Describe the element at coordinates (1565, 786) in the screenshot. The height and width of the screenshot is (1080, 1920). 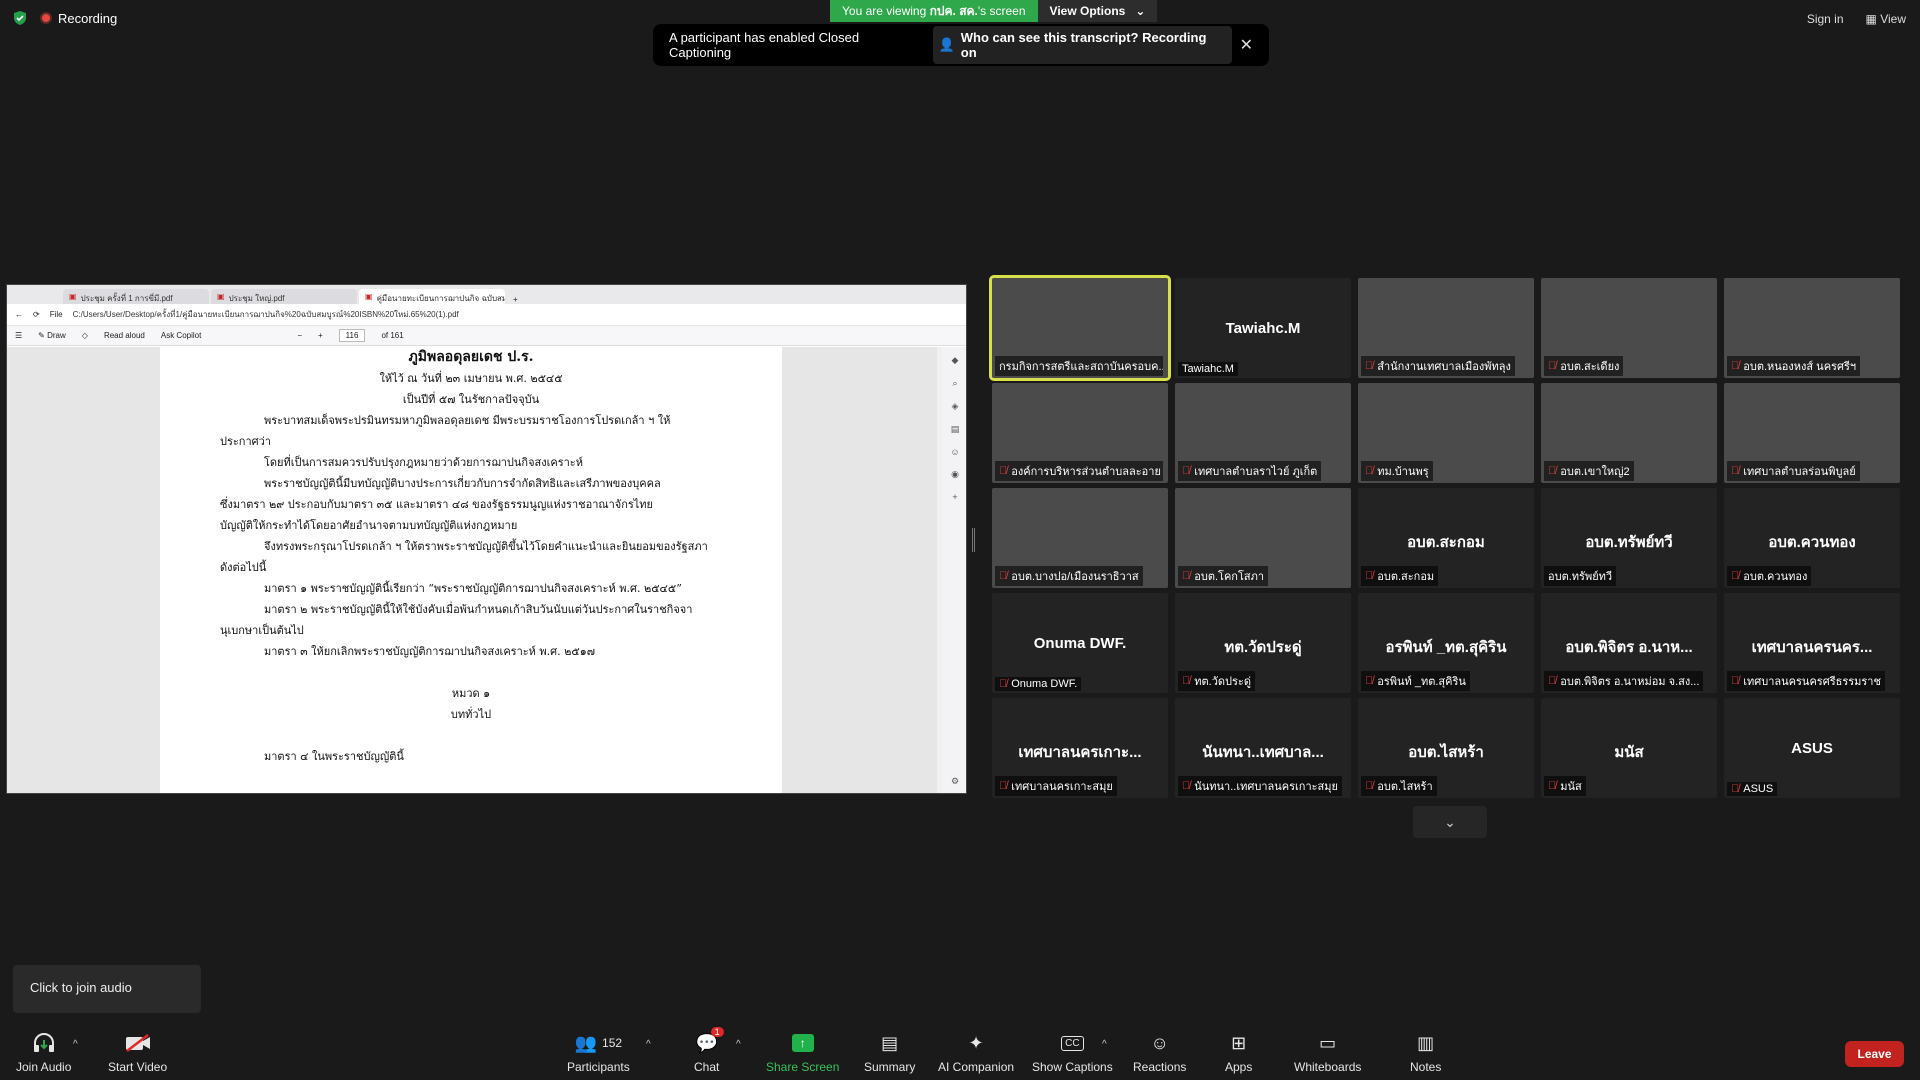
I see `participant-name-tag: 🎙̸ มนัส` at that location.